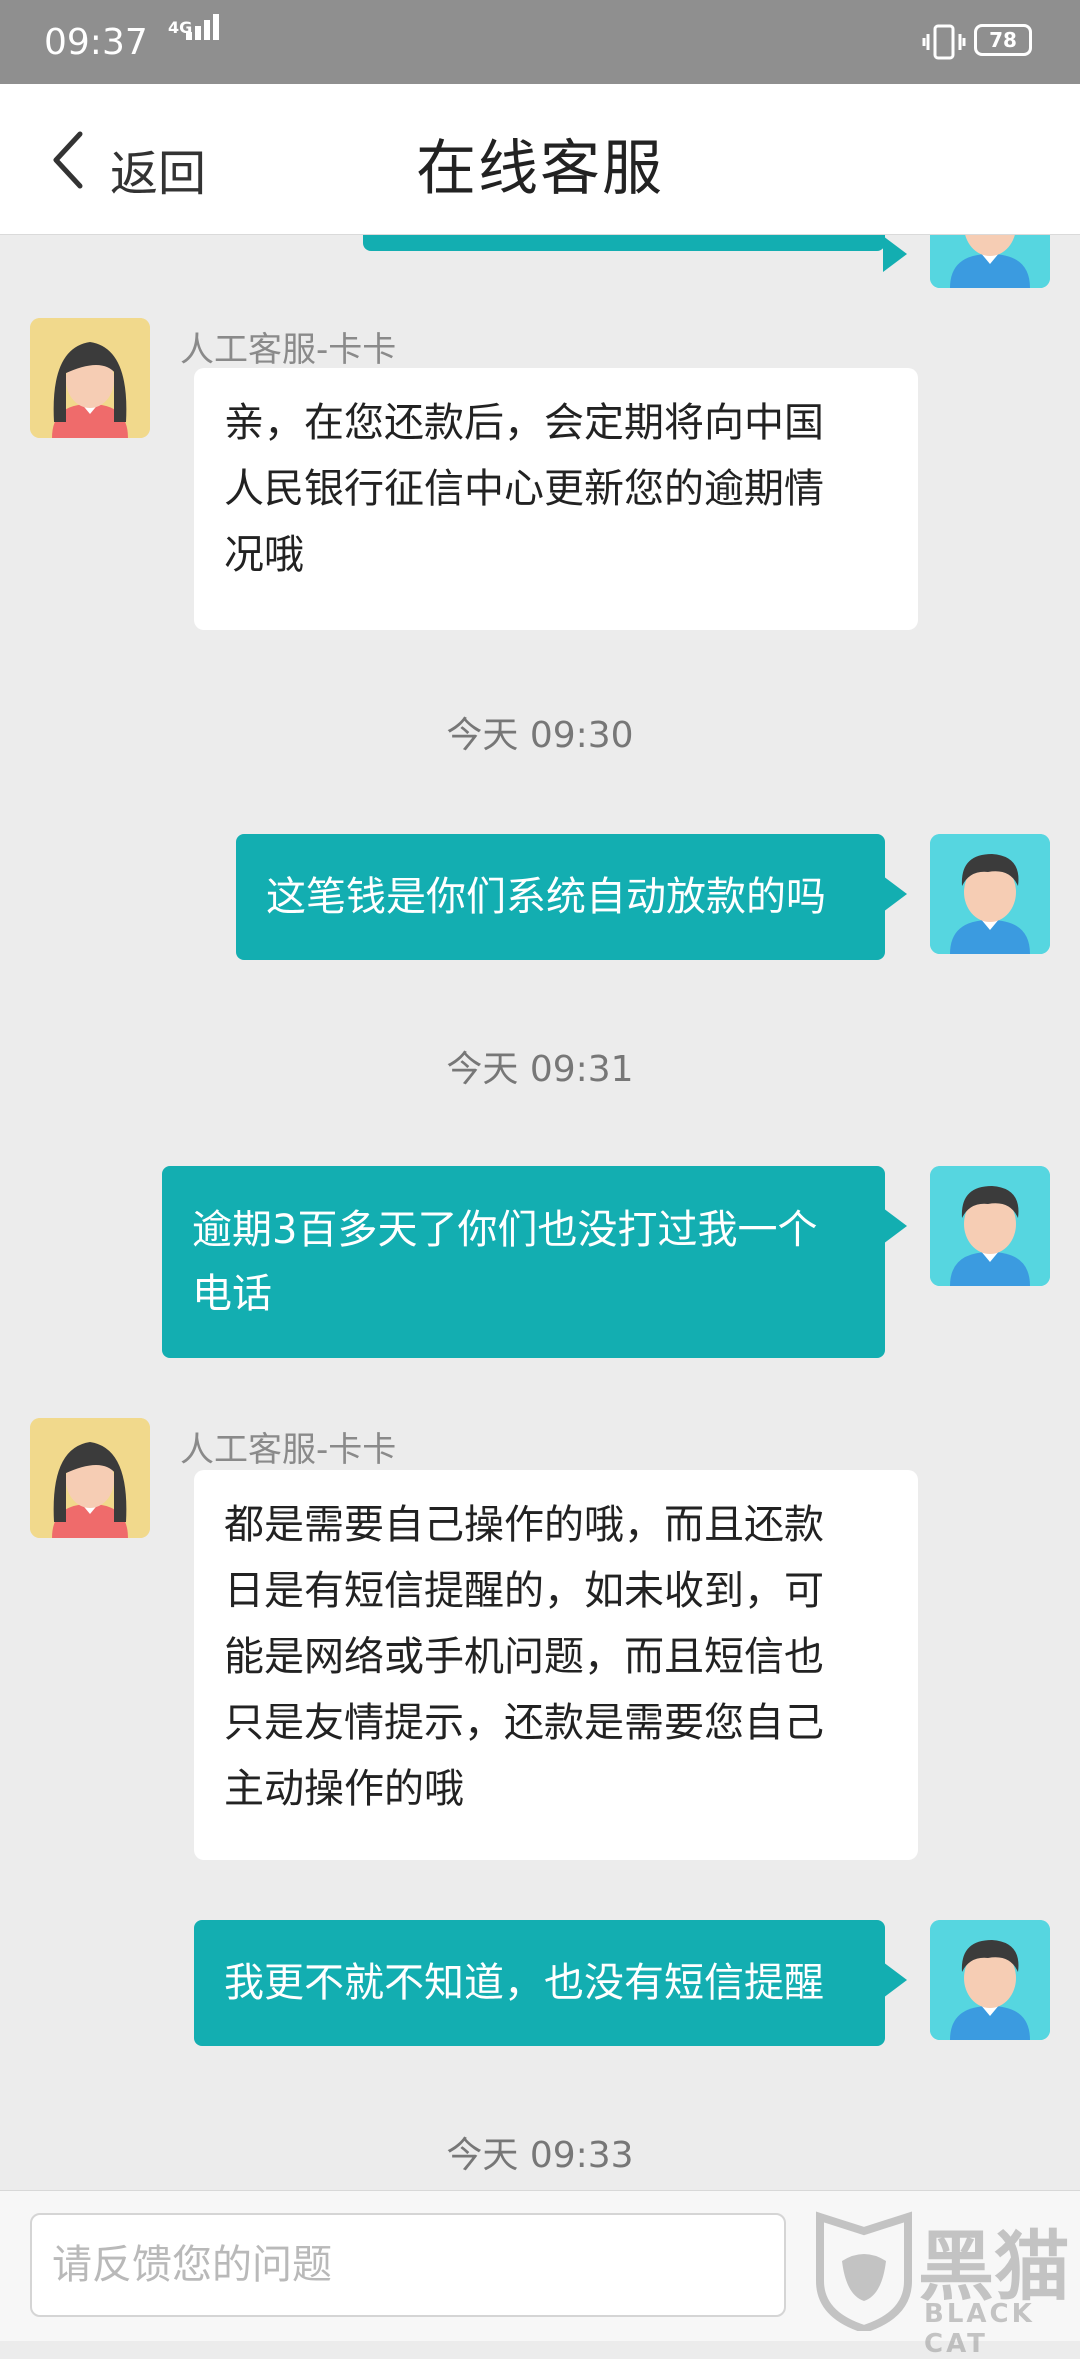  Describe the element at coordinates (864, 2271) in the screenshot. I see `black-cat-logo-icon` at that location.